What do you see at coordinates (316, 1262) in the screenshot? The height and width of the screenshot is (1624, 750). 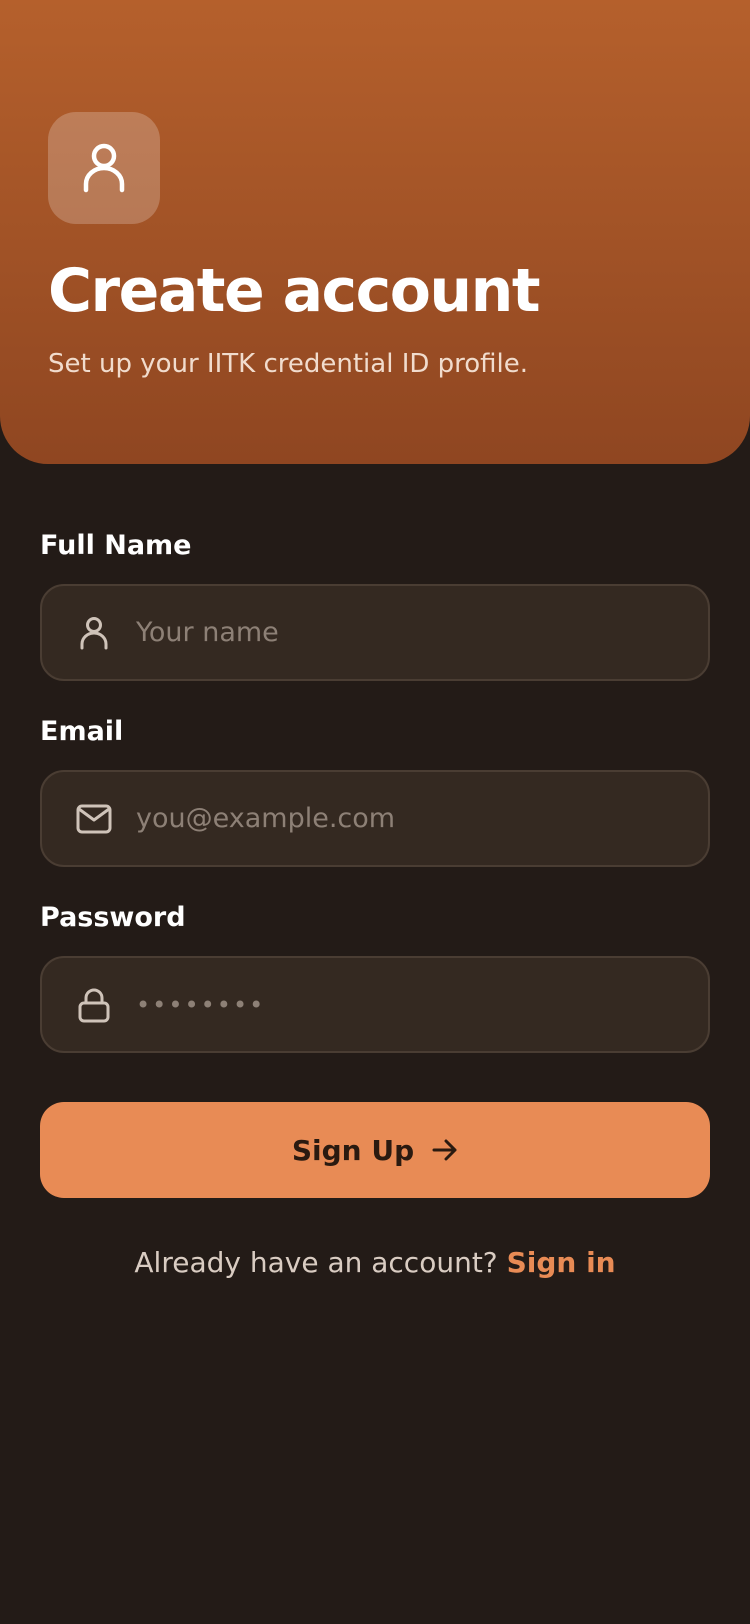 I see `sign-in-prompt-text: Already have an account?` at bounding box center [316, 1262].